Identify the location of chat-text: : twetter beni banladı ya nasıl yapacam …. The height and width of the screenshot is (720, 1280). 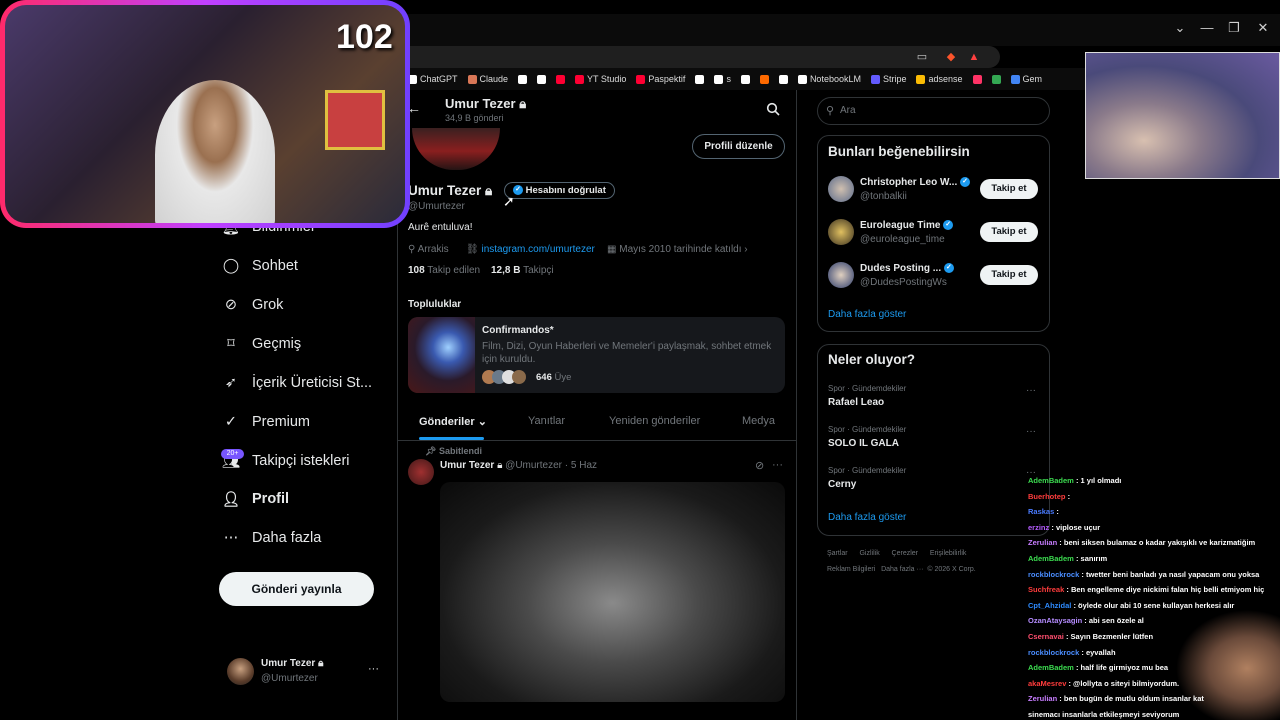
(1170, 574).